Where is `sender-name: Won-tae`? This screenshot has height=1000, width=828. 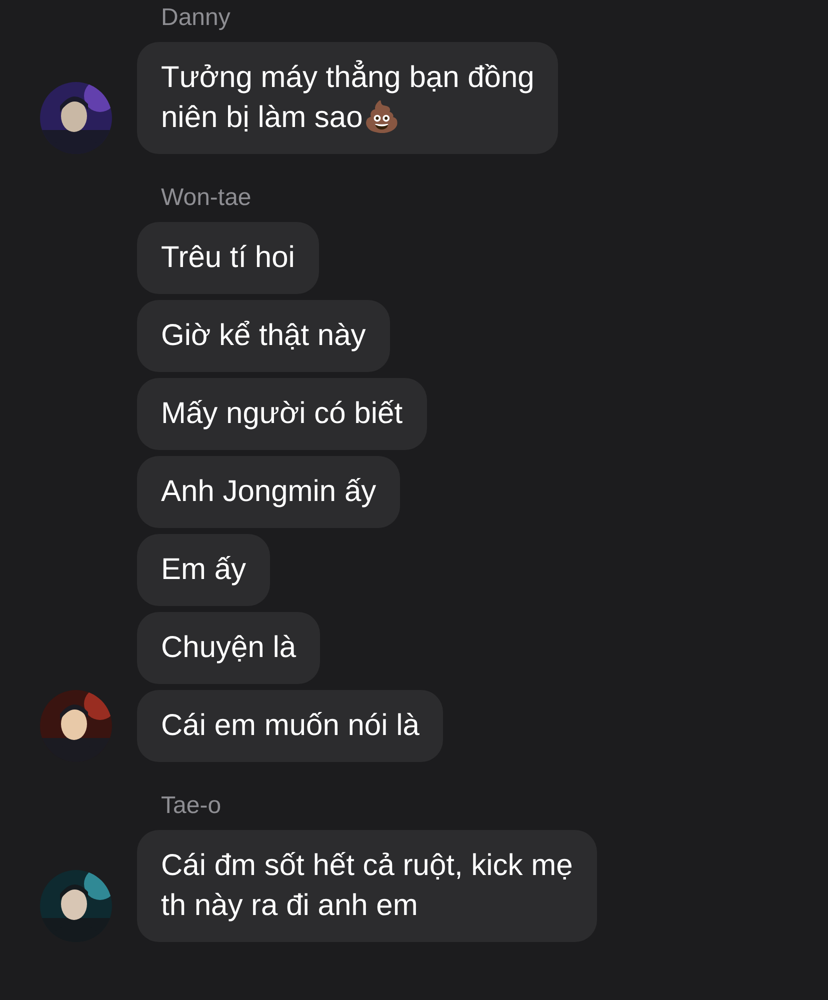 sender-name: Won-tae is located at coordinates (206, 198).